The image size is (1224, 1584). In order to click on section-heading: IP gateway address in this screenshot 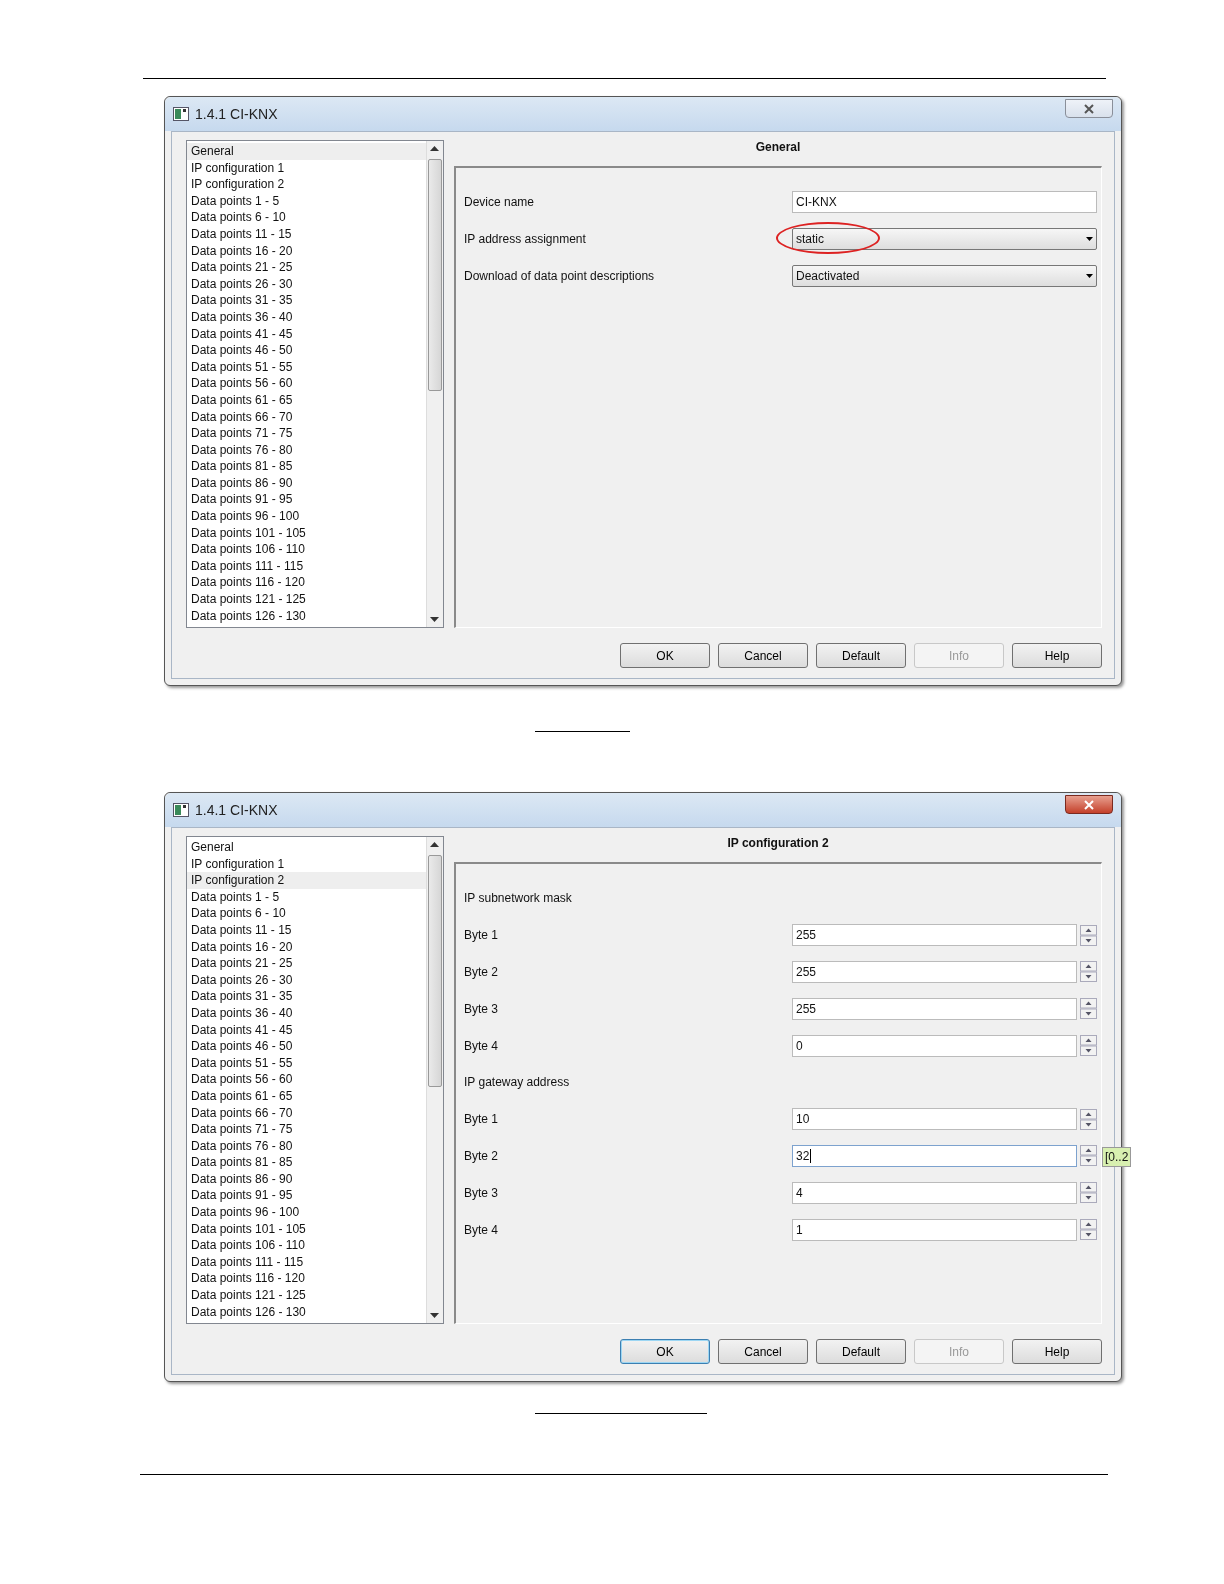, I will do `click(517, 1083)`.